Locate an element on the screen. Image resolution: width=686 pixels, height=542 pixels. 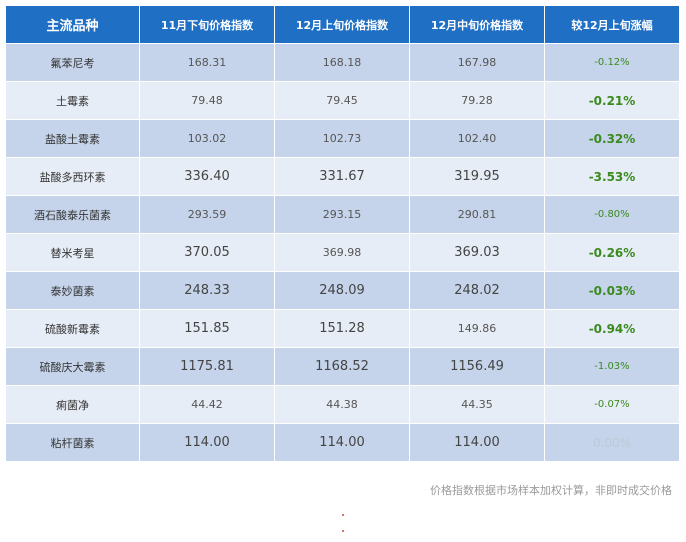
index-late-nov: 293.59 is located at coordinates (207, 215).